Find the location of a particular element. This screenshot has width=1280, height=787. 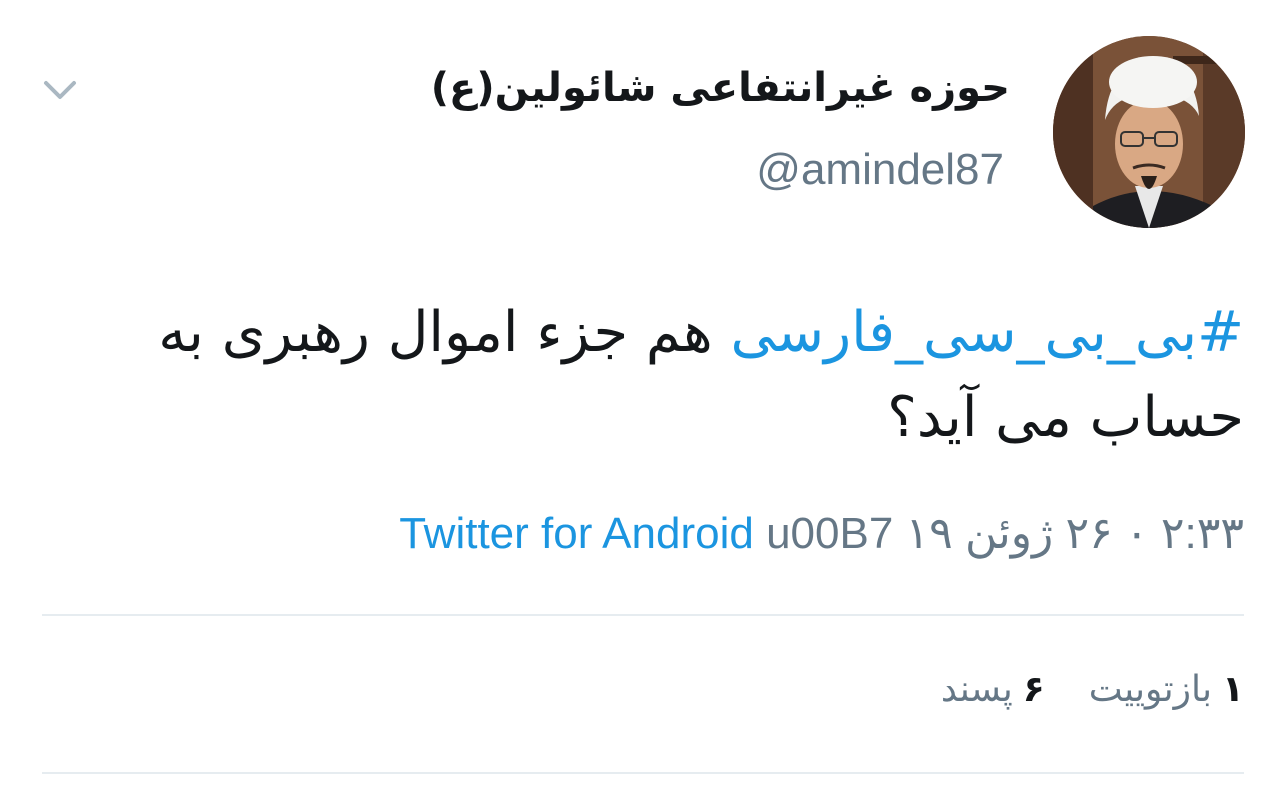

retweets-stat: ۱بازتوییت is located at coordinates (1166, 689).